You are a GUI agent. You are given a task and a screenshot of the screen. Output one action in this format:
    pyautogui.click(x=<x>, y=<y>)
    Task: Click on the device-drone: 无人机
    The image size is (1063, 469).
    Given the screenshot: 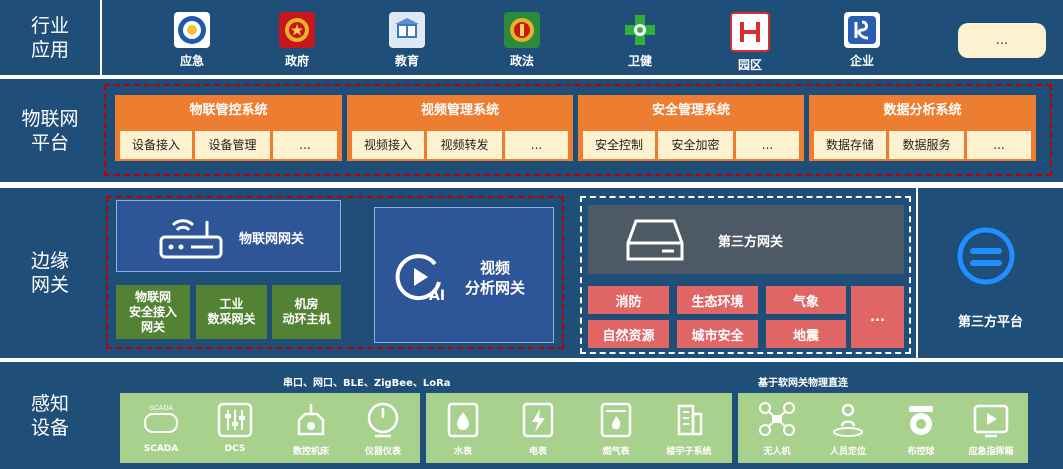 What is the action you would take?
    pyautogui.click(x=777, y=428)
    